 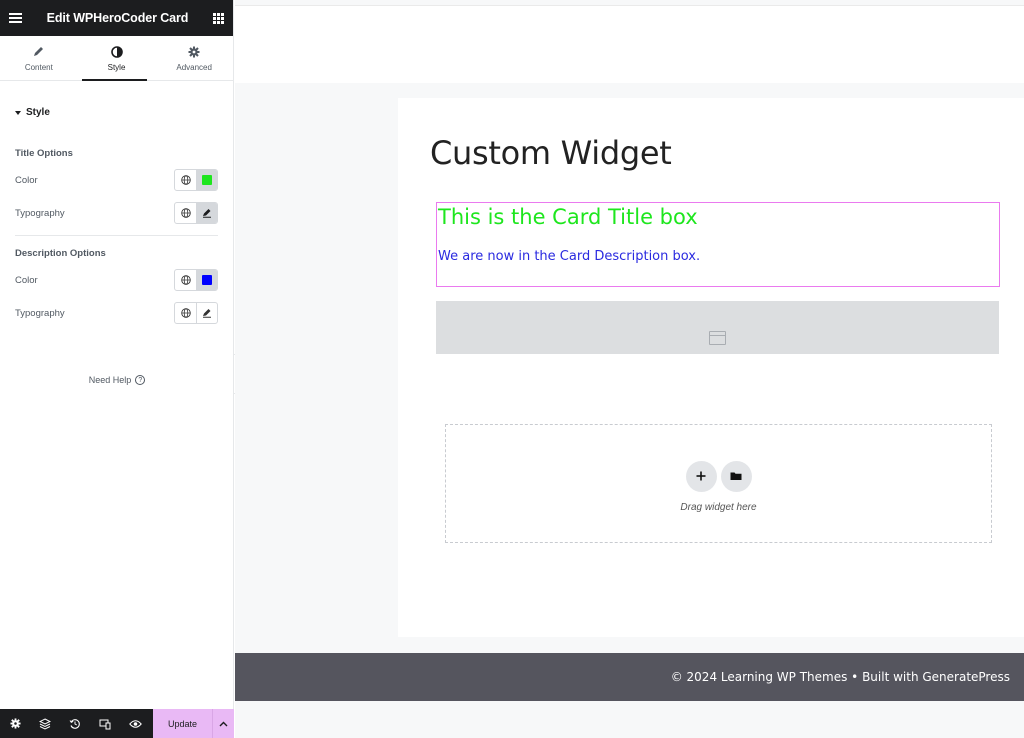 I want to click on menu-icon, so click(x=15, y=18).